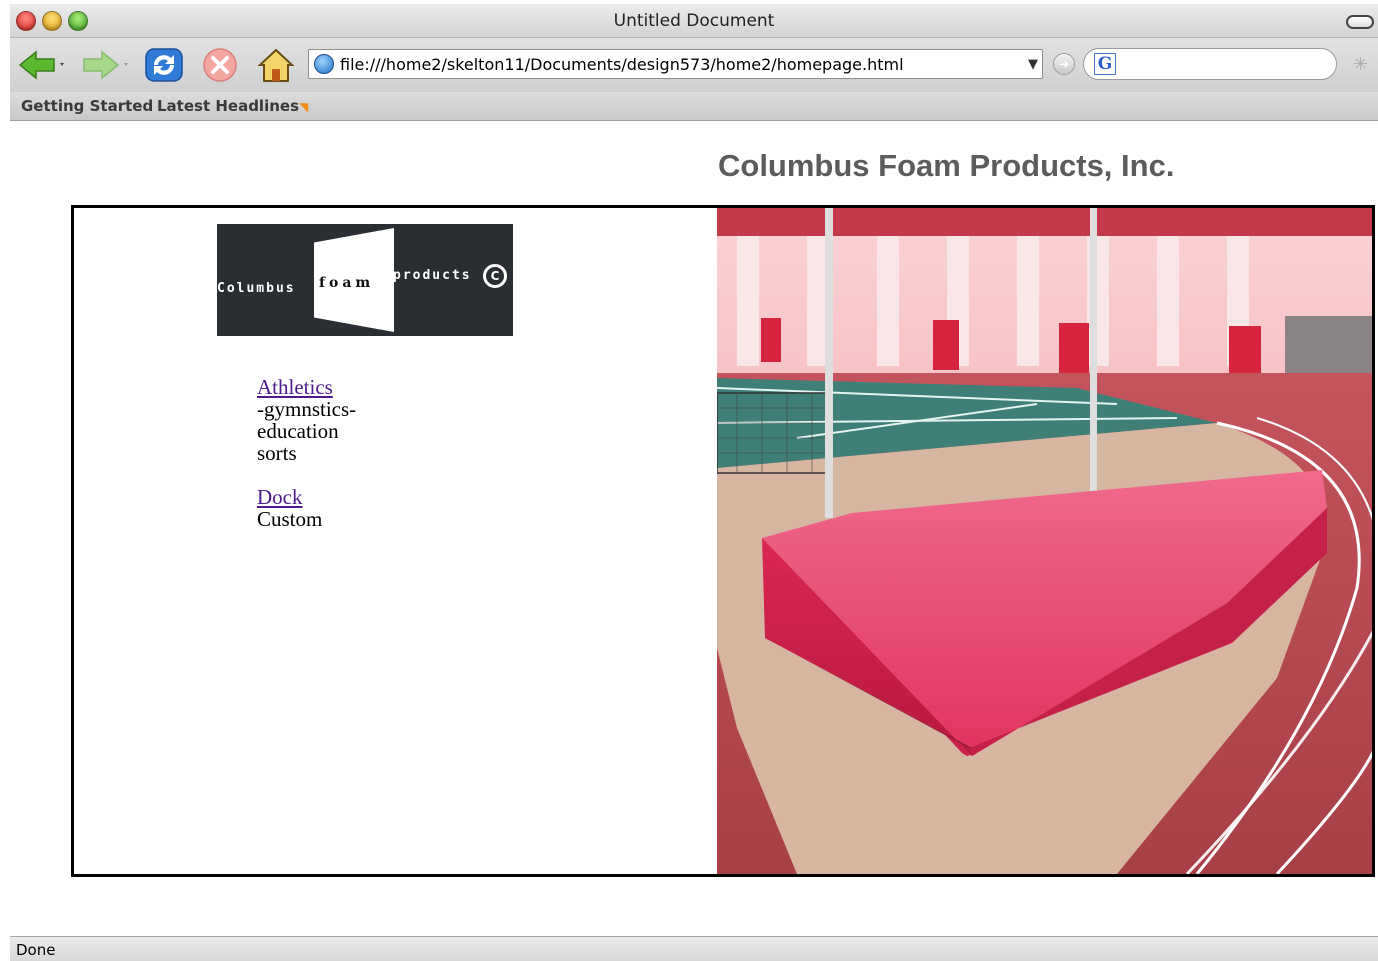 This screenshot has width=1378, height=961. What do you see at coordinates (1105, 64) in the screenshot?
I see `google-search-icon: G` at bounding box center [1105, 64].